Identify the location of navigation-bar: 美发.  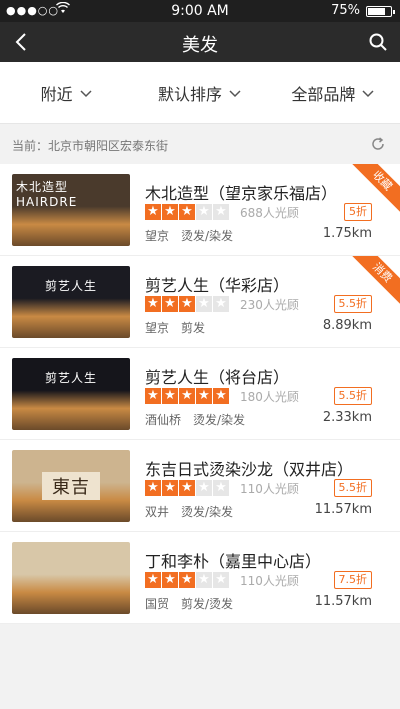
(200, 42).